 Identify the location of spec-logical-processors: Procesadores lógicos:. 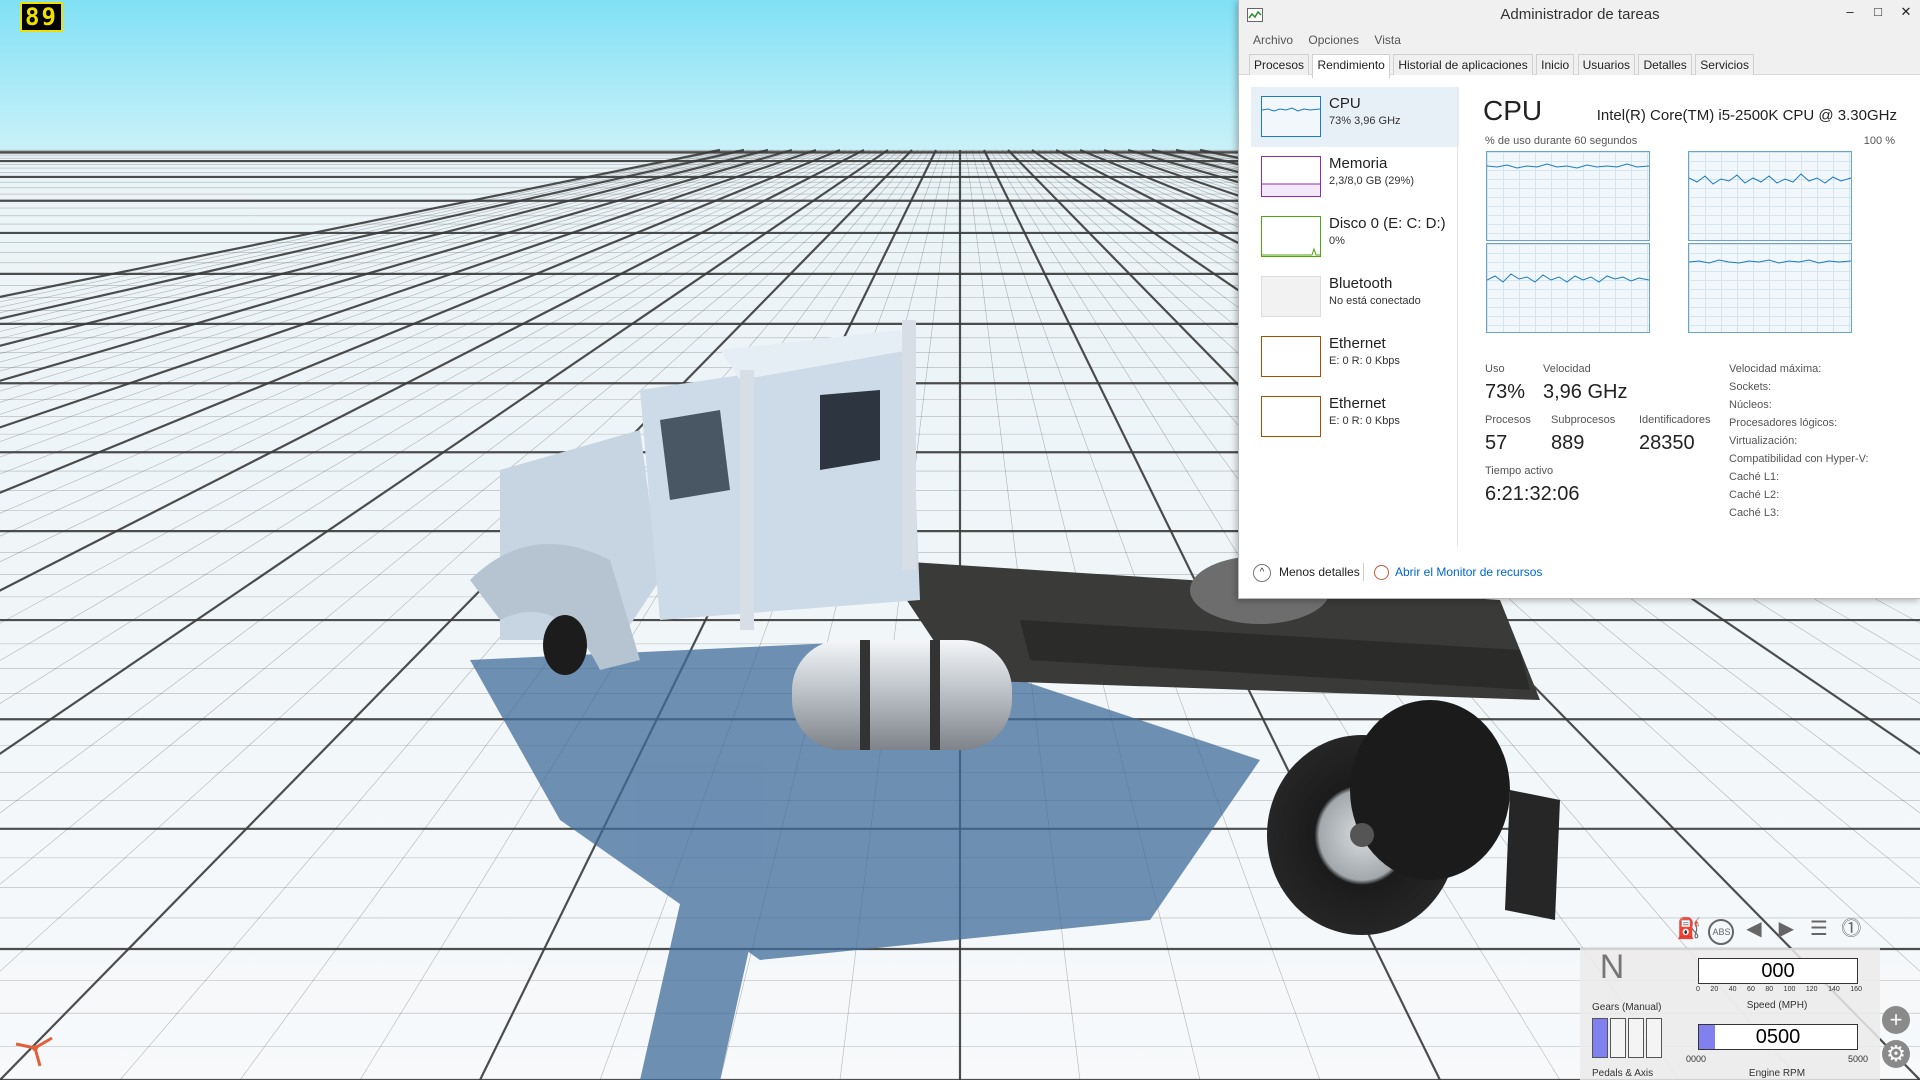
(1783, 423).